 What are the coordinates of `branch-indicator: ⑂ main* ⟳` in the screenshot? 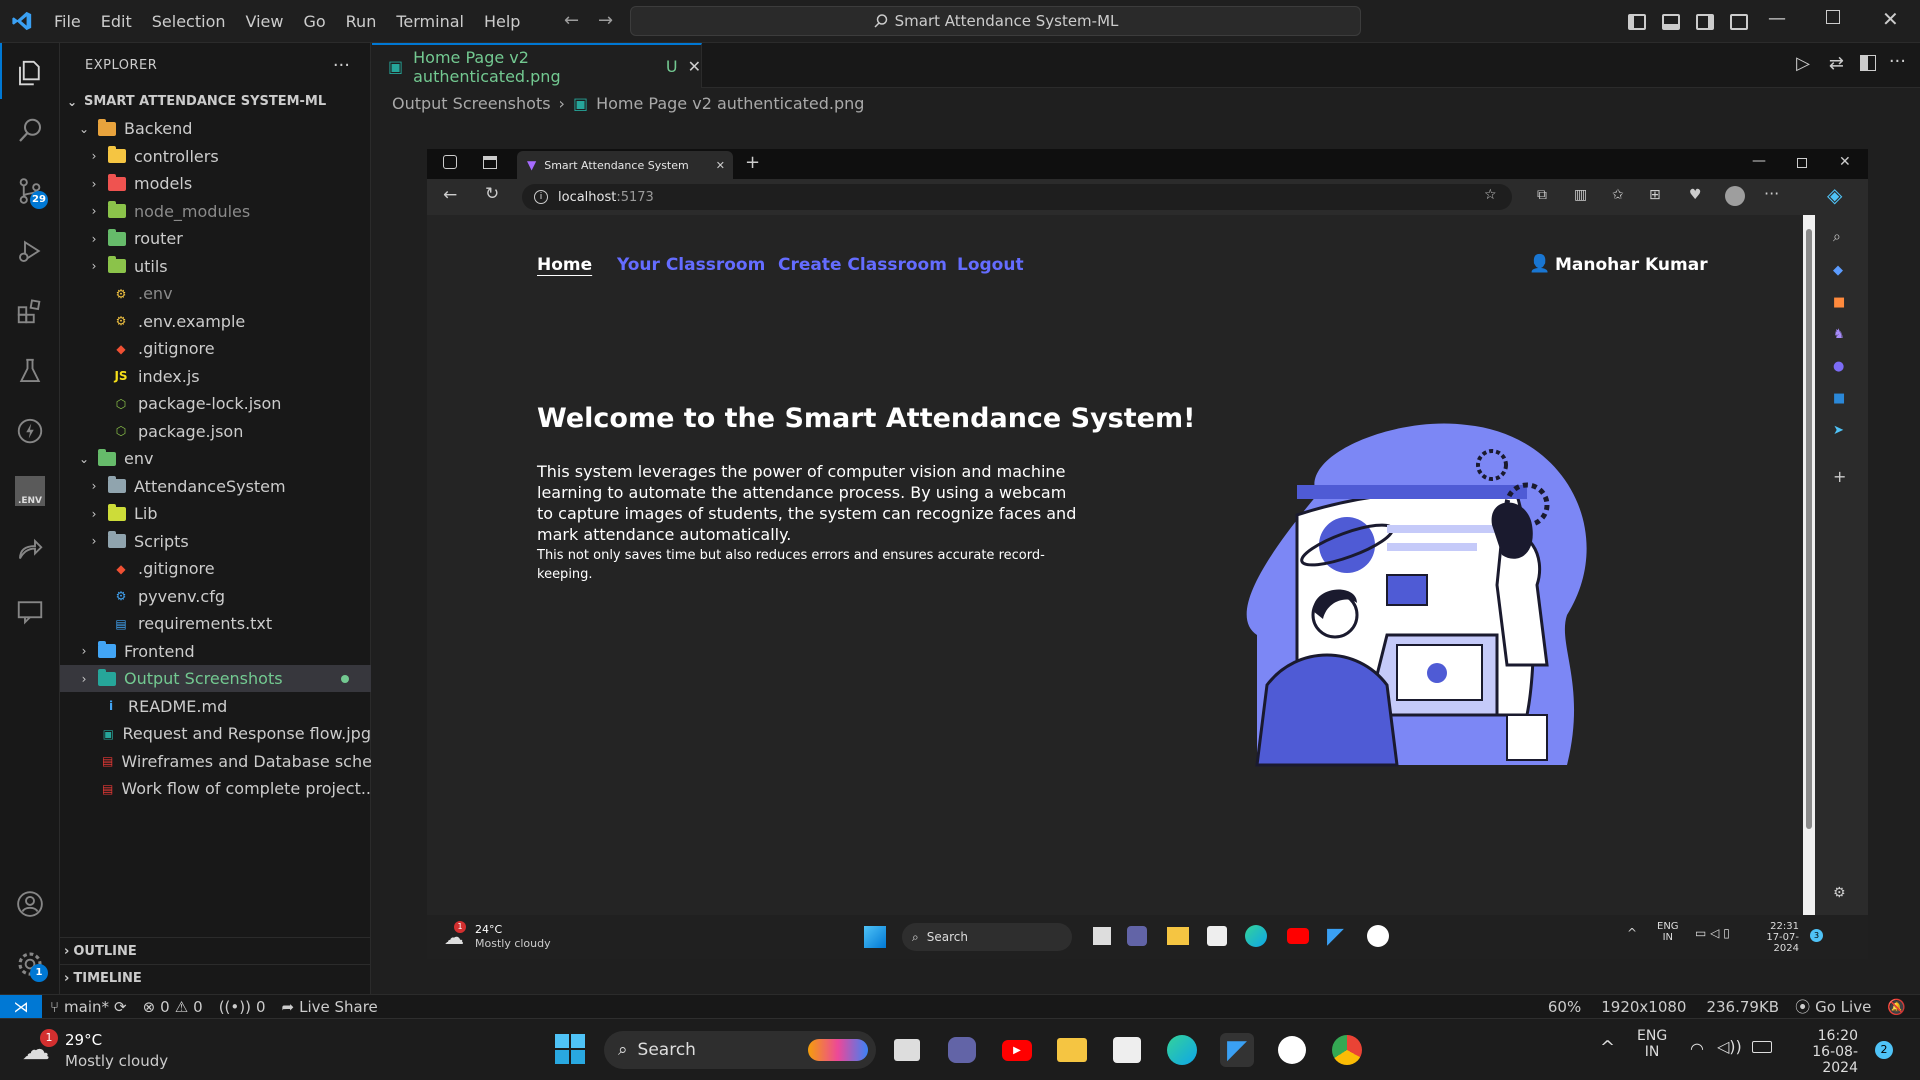 It's located at (88, 1007).